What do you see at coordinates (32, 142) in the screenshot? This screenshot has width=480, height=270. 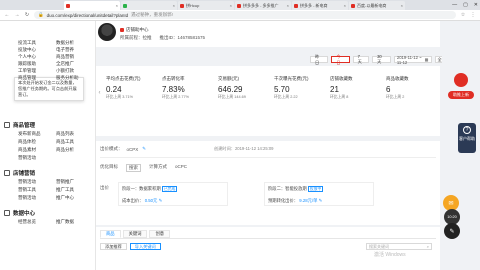 I see `sidebar-link: 商品体检` at bounding box center [32, 142].